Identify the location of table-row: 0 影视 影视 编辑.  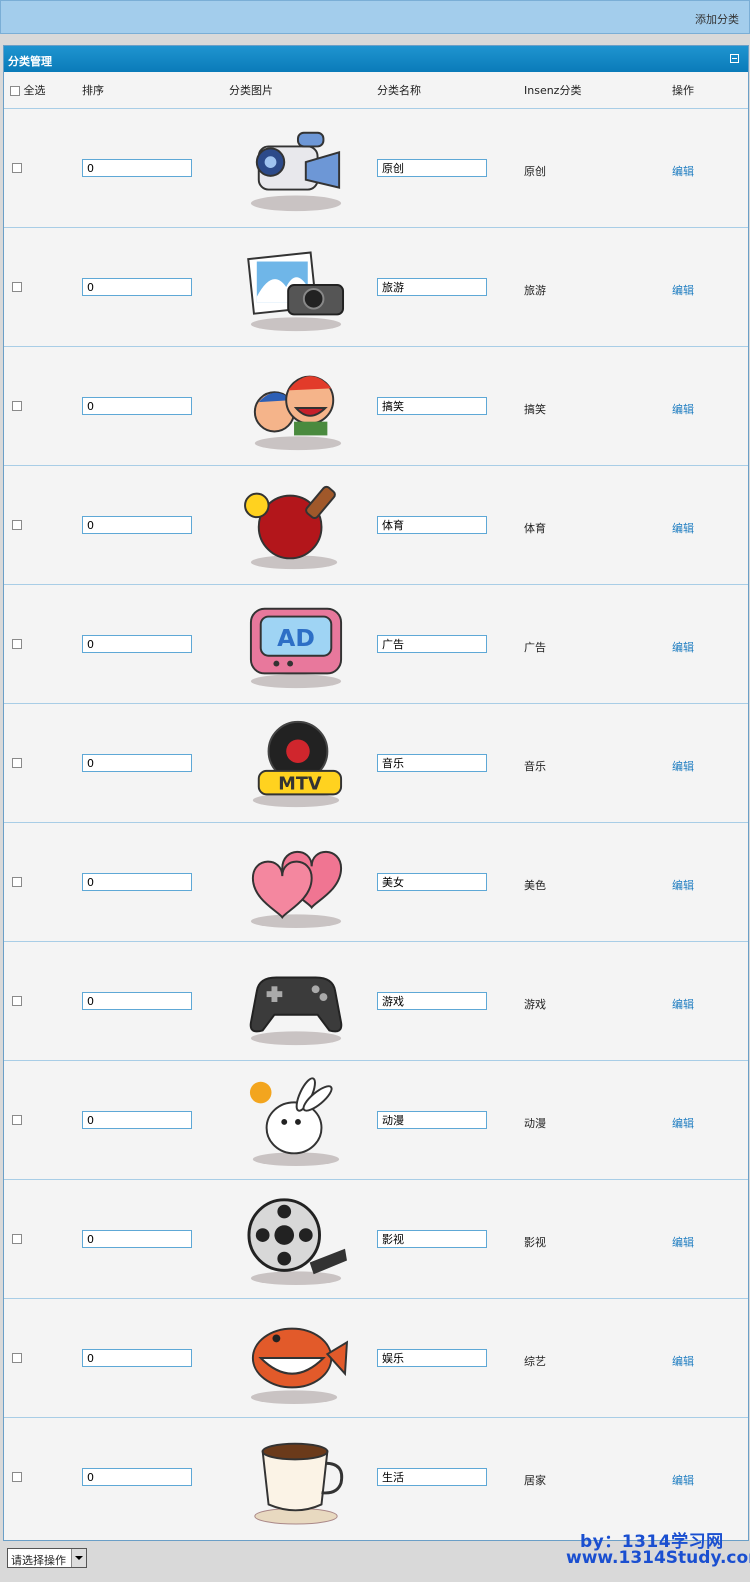
(376, 1239).